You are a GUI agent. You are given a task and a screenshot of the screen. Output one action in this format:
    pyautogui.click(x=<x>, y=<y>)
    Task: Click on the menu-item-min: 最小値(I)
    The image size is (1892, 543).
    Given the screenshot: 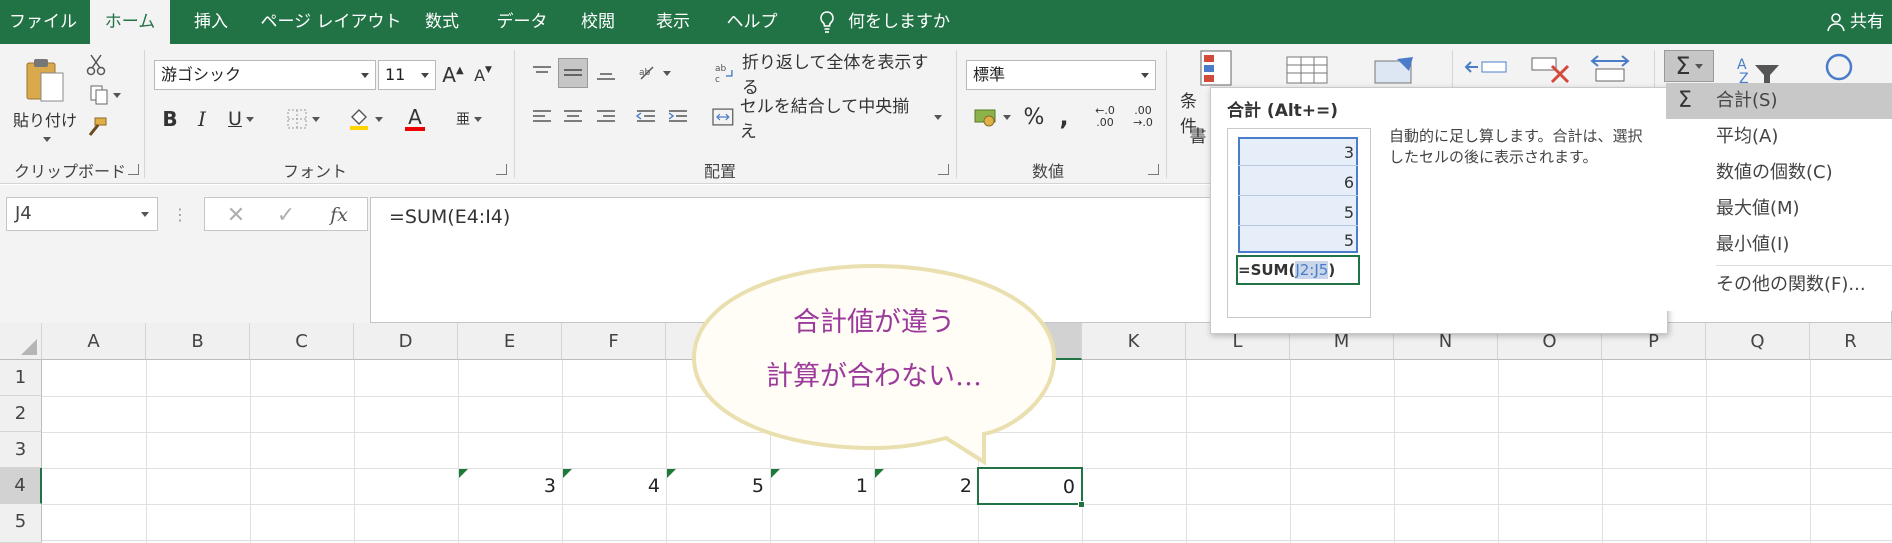 What is the action you would take?
    pyautogui.click(x=1779, y=245)
    